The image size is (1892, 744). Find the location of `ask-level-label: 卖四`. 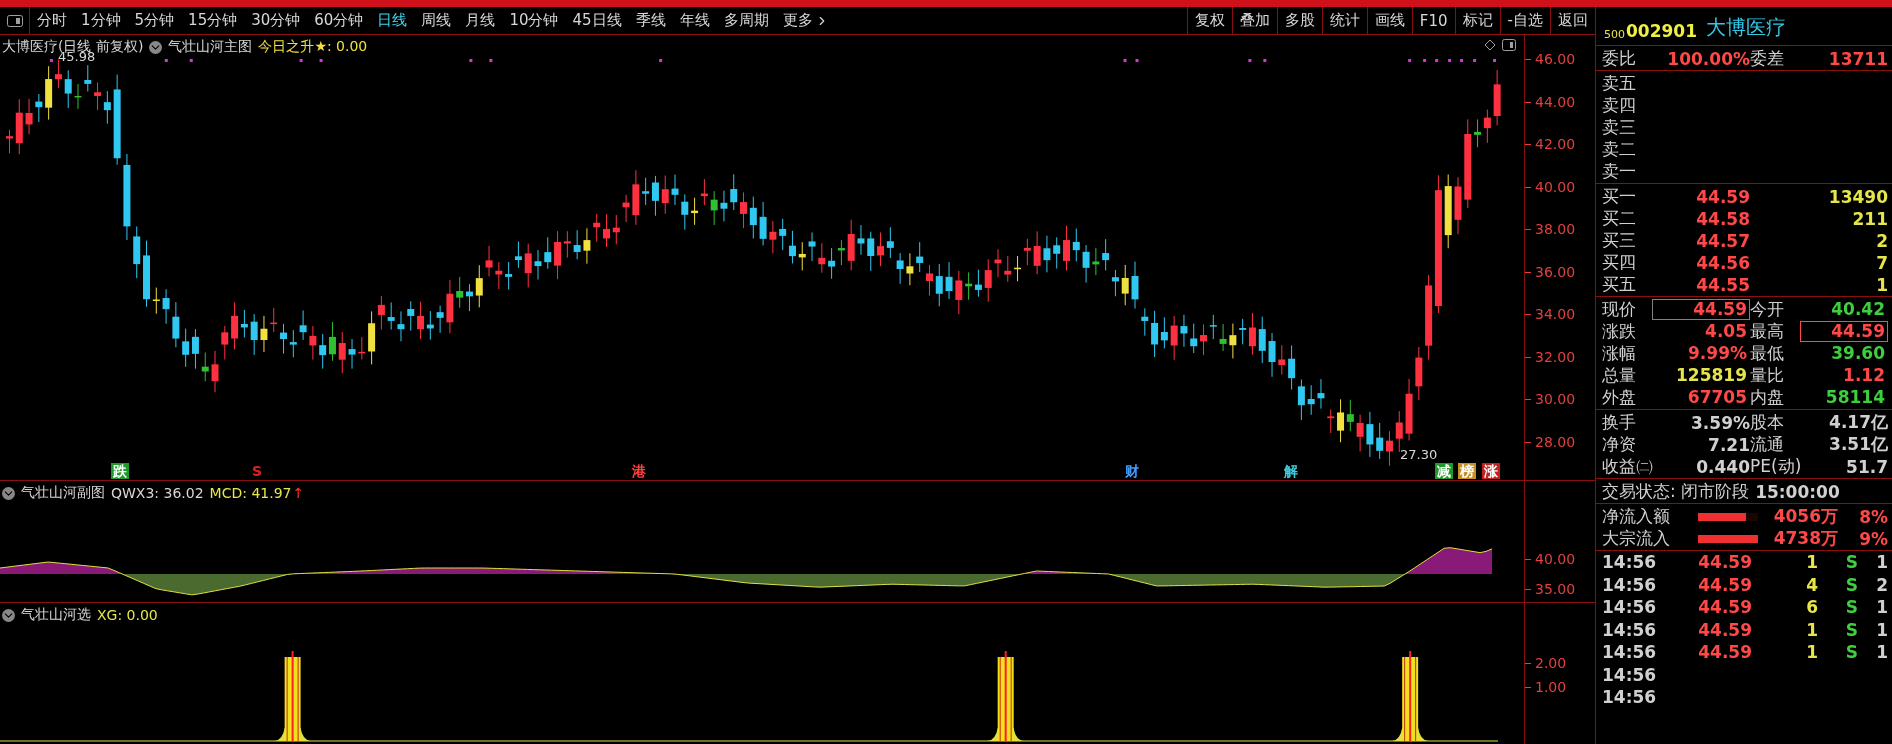

ask-level-label: 卖四 is located at coordinates (1619, 105).